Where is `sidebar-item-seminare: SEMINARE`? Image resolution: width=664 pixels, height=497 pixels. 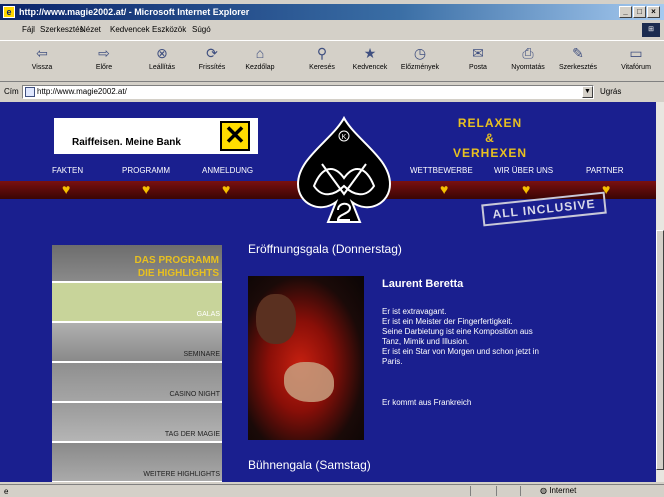
sidebar-item-seminare: SEMINARE is located at coordinates (137, 343).